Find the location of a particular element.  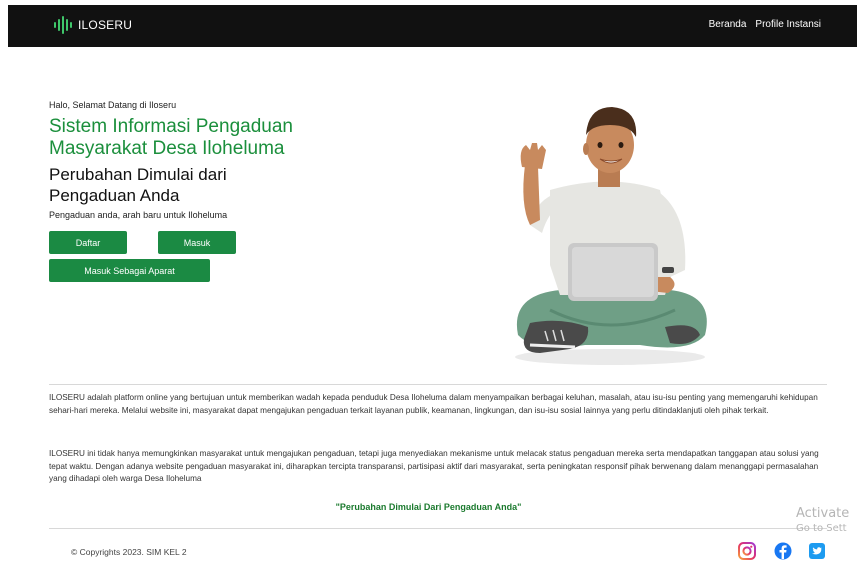

watermark-line-2: Go to Sett is located at coordinates (821, 528).